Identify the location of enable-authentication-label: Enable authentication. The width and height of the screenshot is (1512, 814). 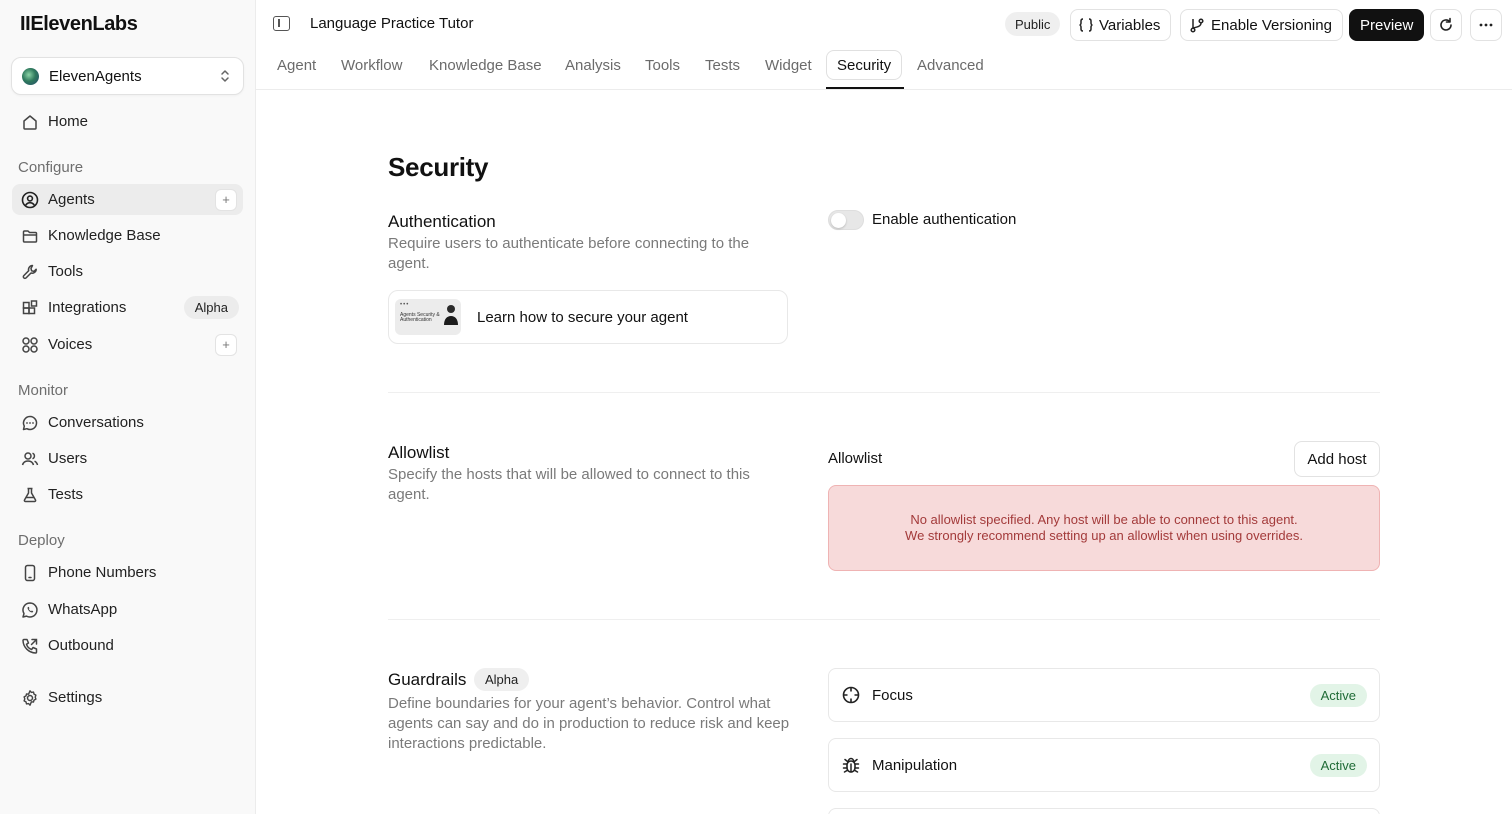
(944, 219).